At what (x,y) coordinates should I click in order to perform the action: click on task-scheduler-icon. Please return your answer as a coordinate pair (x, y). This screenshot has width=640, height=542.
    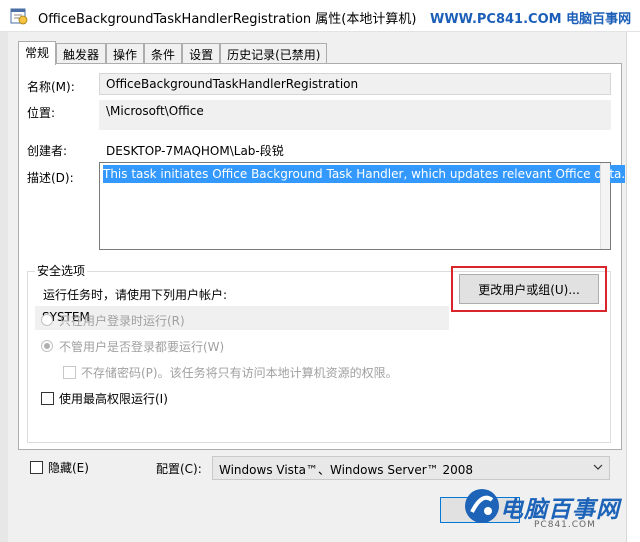
    Looking at the image, I should click on (19, 16).